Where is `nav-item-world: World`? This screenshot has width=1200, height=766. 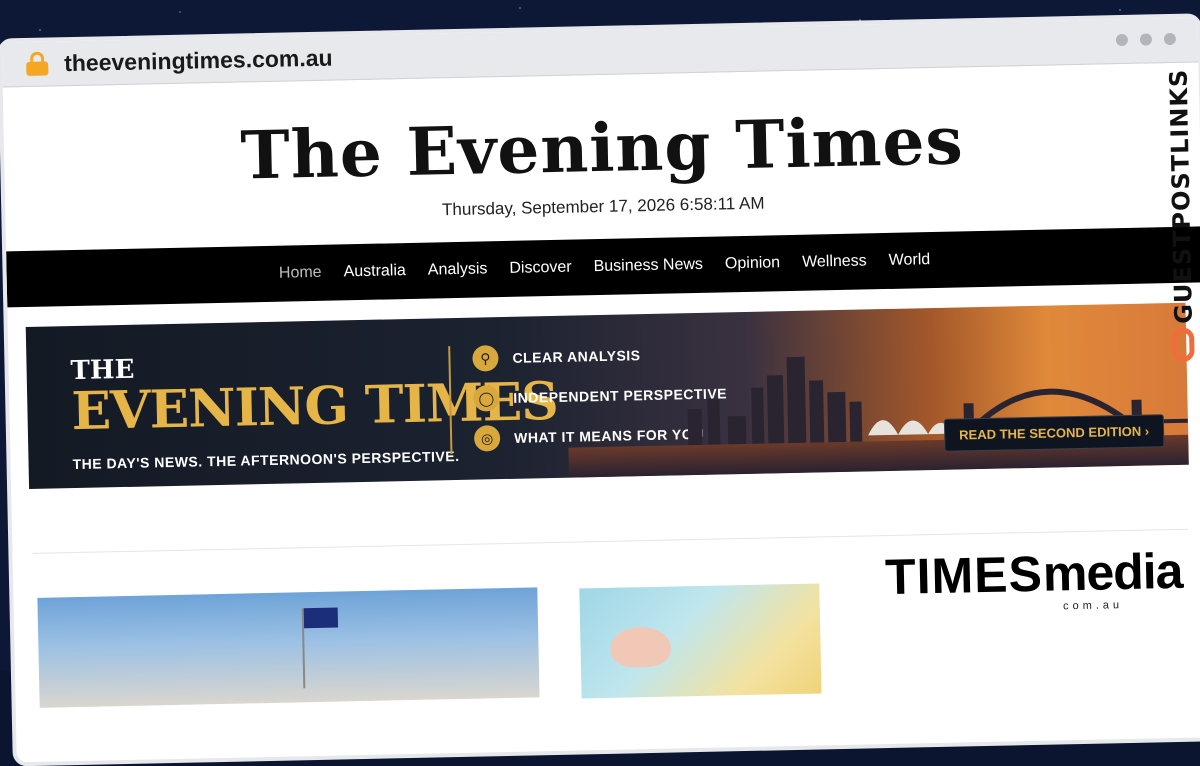 nav-item-world: World is located at coordinates (910, 260).